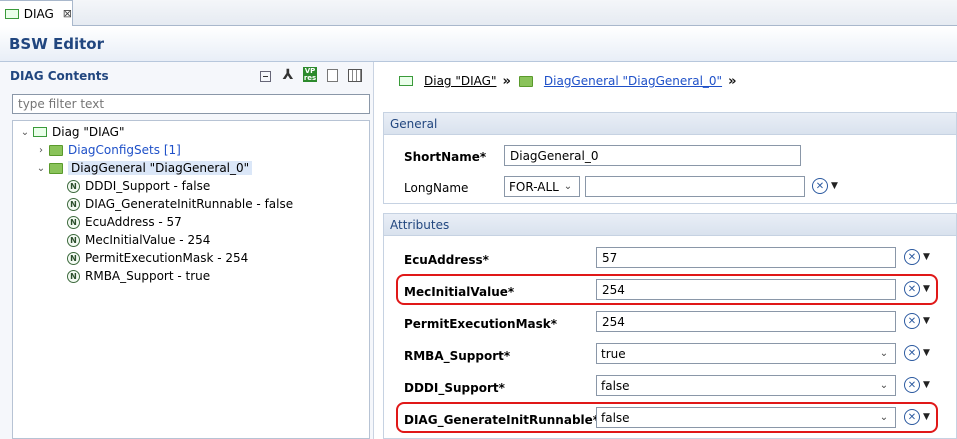 This screenshot has height=439, width=957. I want to click on shortname-label: ShortName*, so click(445, 157).